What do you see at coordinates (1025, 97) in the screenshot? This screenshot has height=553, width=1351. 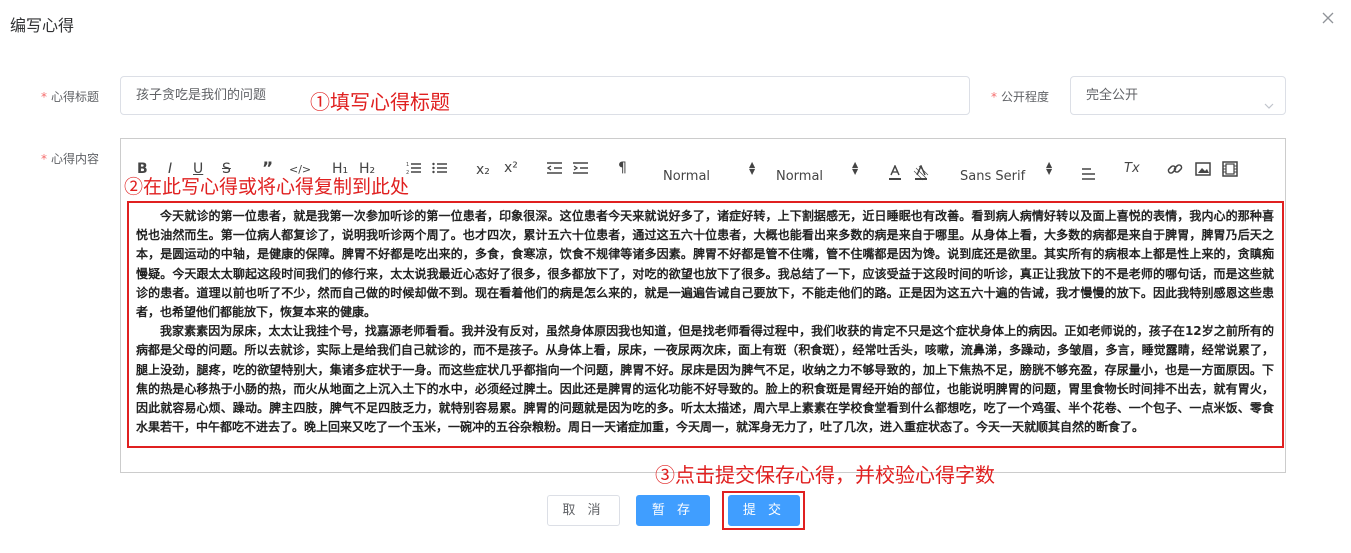 I see `visibility-label-text: 公开程度` at bounding box center [1025, 97].